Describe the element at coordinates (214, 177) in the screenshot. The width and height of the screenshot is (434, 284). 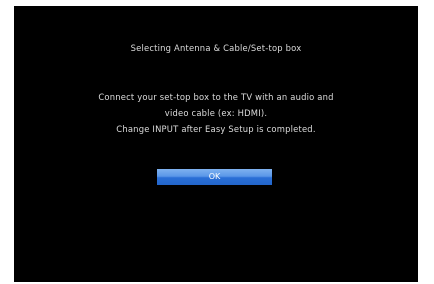
I see `ok-button: OK` at that location.